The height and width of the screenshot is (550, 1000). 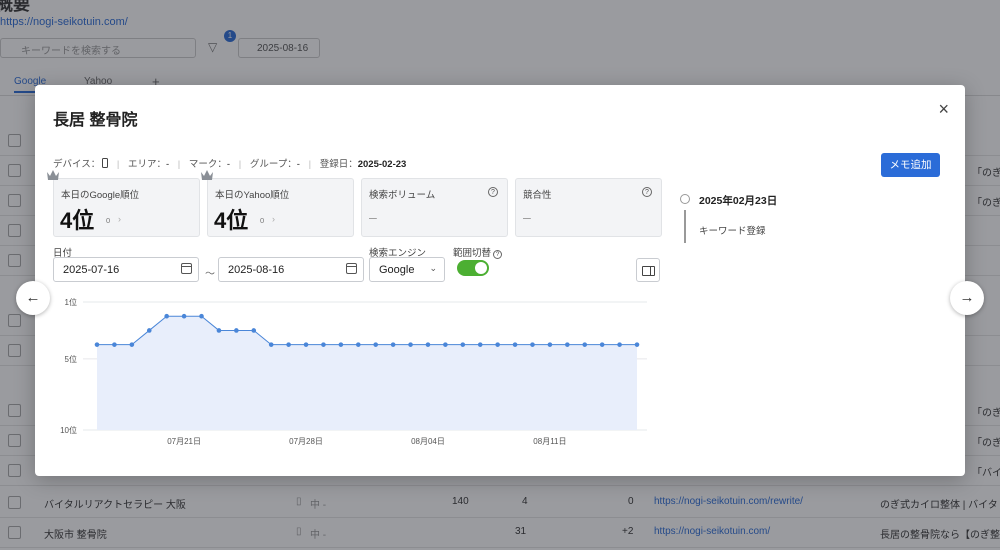 I want to click on google-rank-change: 0, so click(x=108, y=220).